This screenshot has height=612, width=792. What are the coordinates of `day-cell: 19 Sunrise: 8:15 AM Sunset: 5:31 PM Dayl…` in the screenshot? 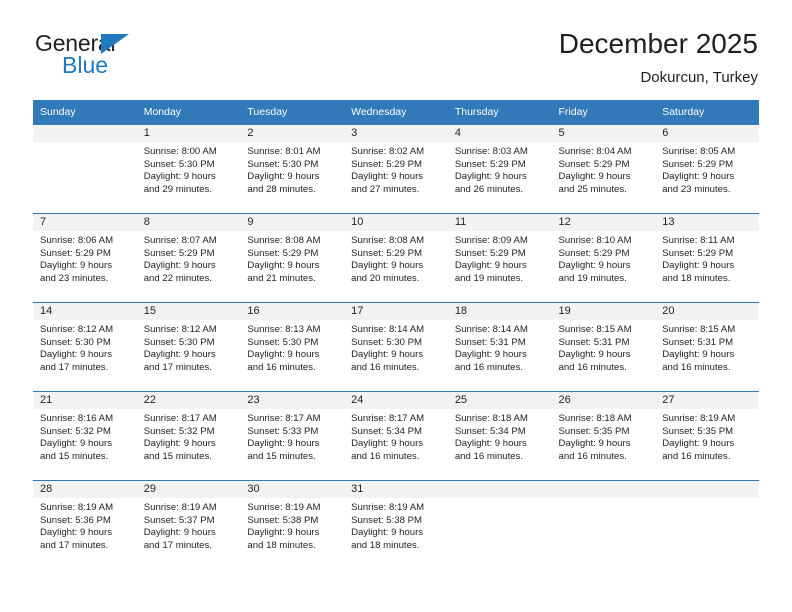 It's located at (603, 347).